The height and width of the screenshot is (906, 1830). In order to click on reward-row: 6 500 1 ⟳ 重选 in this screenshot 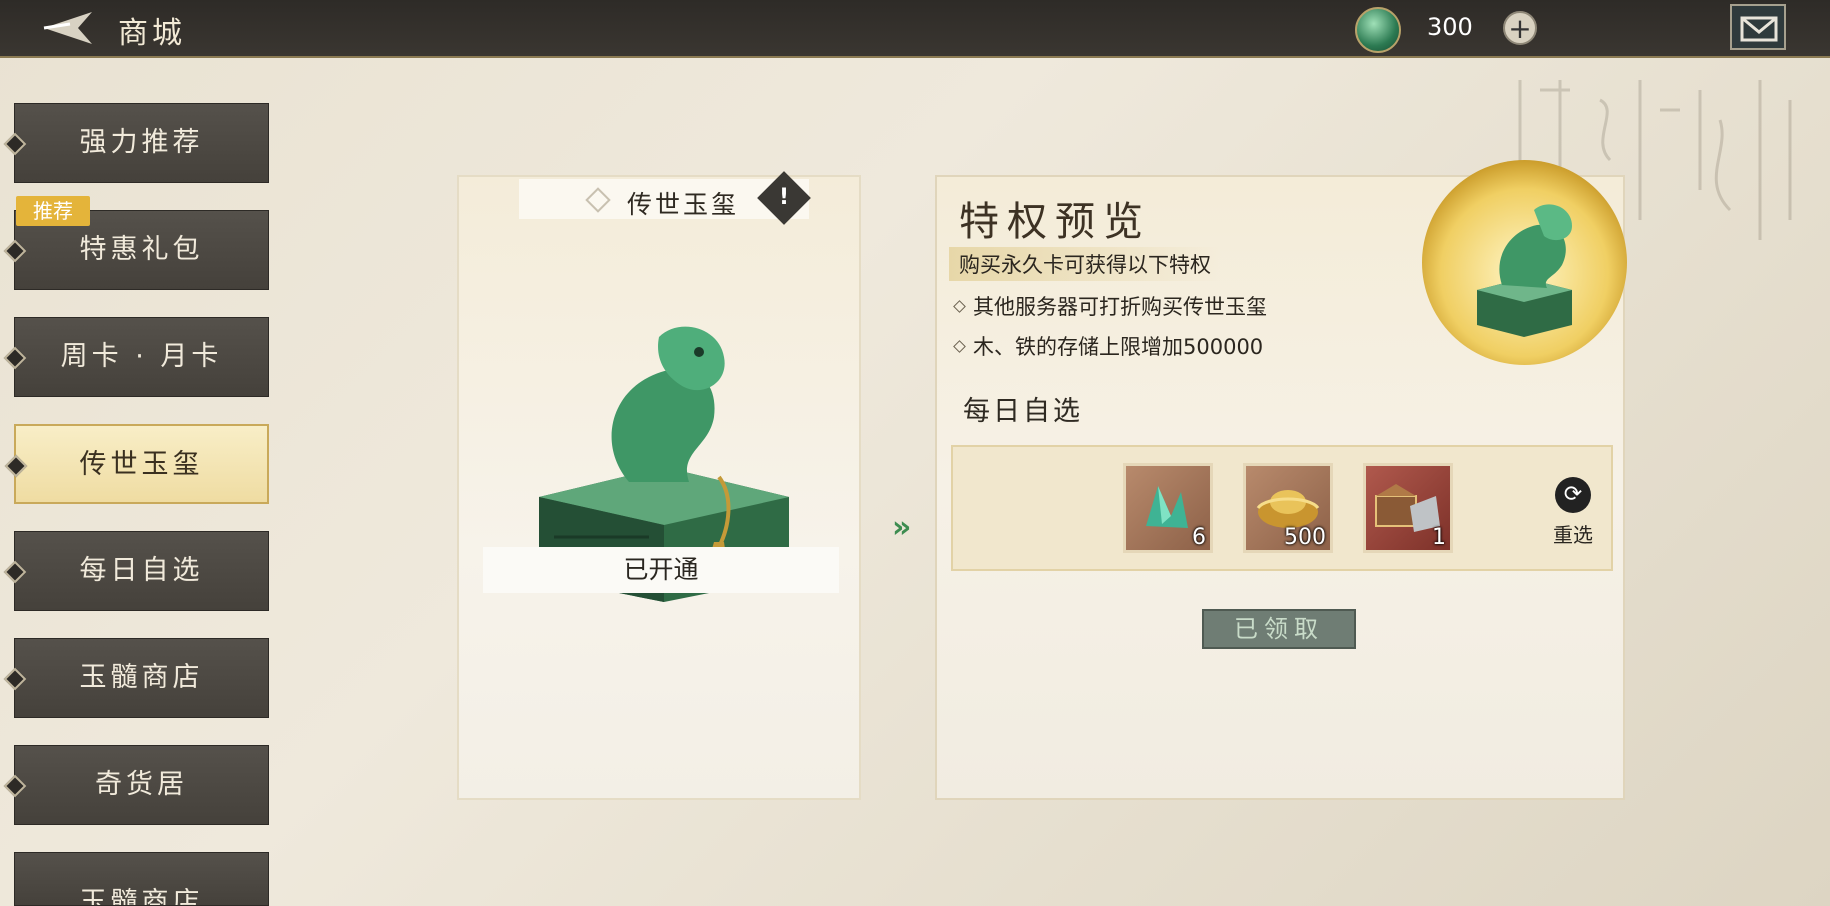, I will do `click(1282, 508)`.